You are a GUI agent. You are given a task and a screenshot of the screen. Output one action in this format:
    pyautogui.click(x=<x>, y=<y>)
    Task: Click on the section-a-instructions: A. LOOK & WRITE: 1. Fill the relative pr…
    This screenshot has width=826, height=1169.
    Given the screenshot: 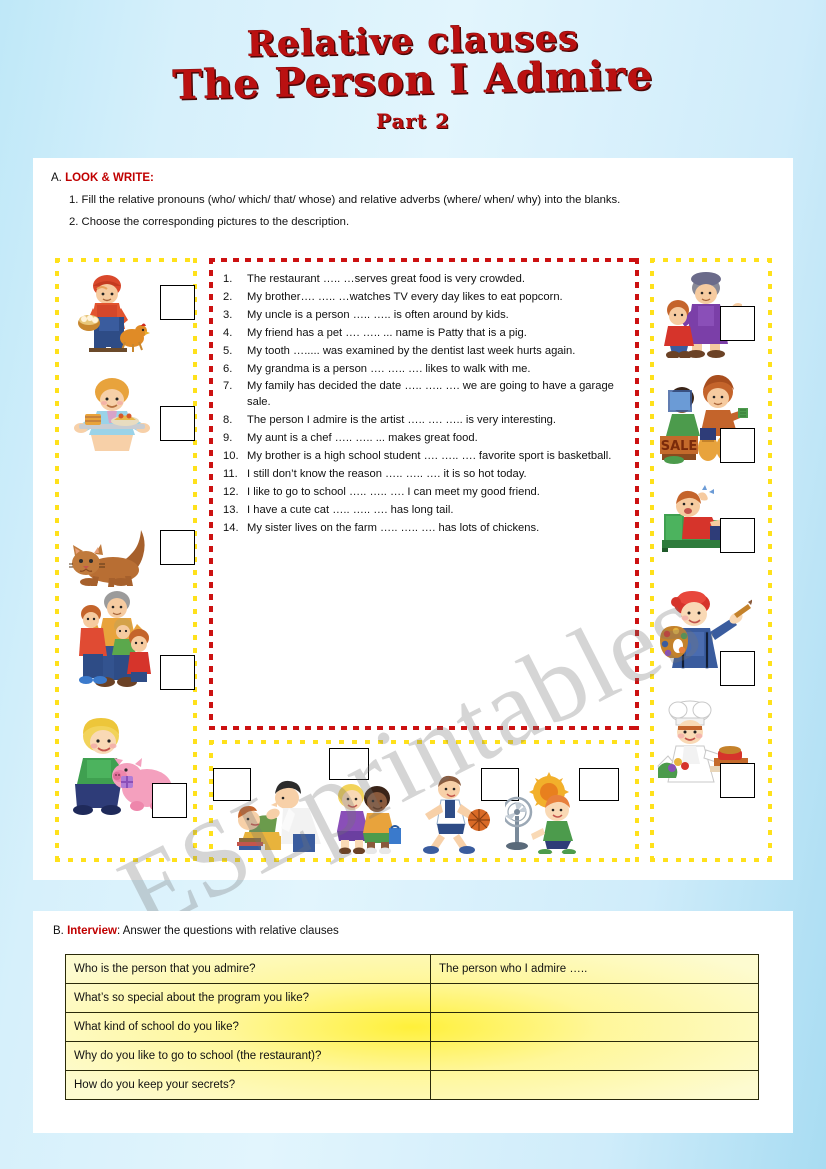 What is the action you would take?
    pyautogui.click(x=415, y=200)
    